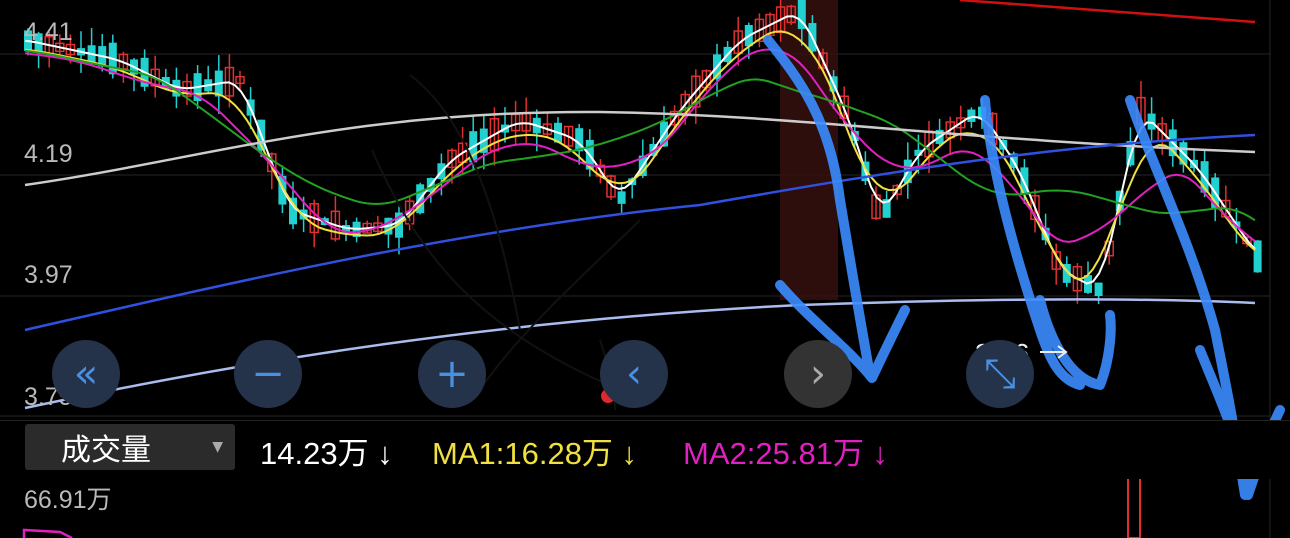 Image resolution: width=1290 pixels, height=538 pixels. Describe the element at coordinates (452, 374) in the screenshot. I see `zoom-in-button: +` at that location.